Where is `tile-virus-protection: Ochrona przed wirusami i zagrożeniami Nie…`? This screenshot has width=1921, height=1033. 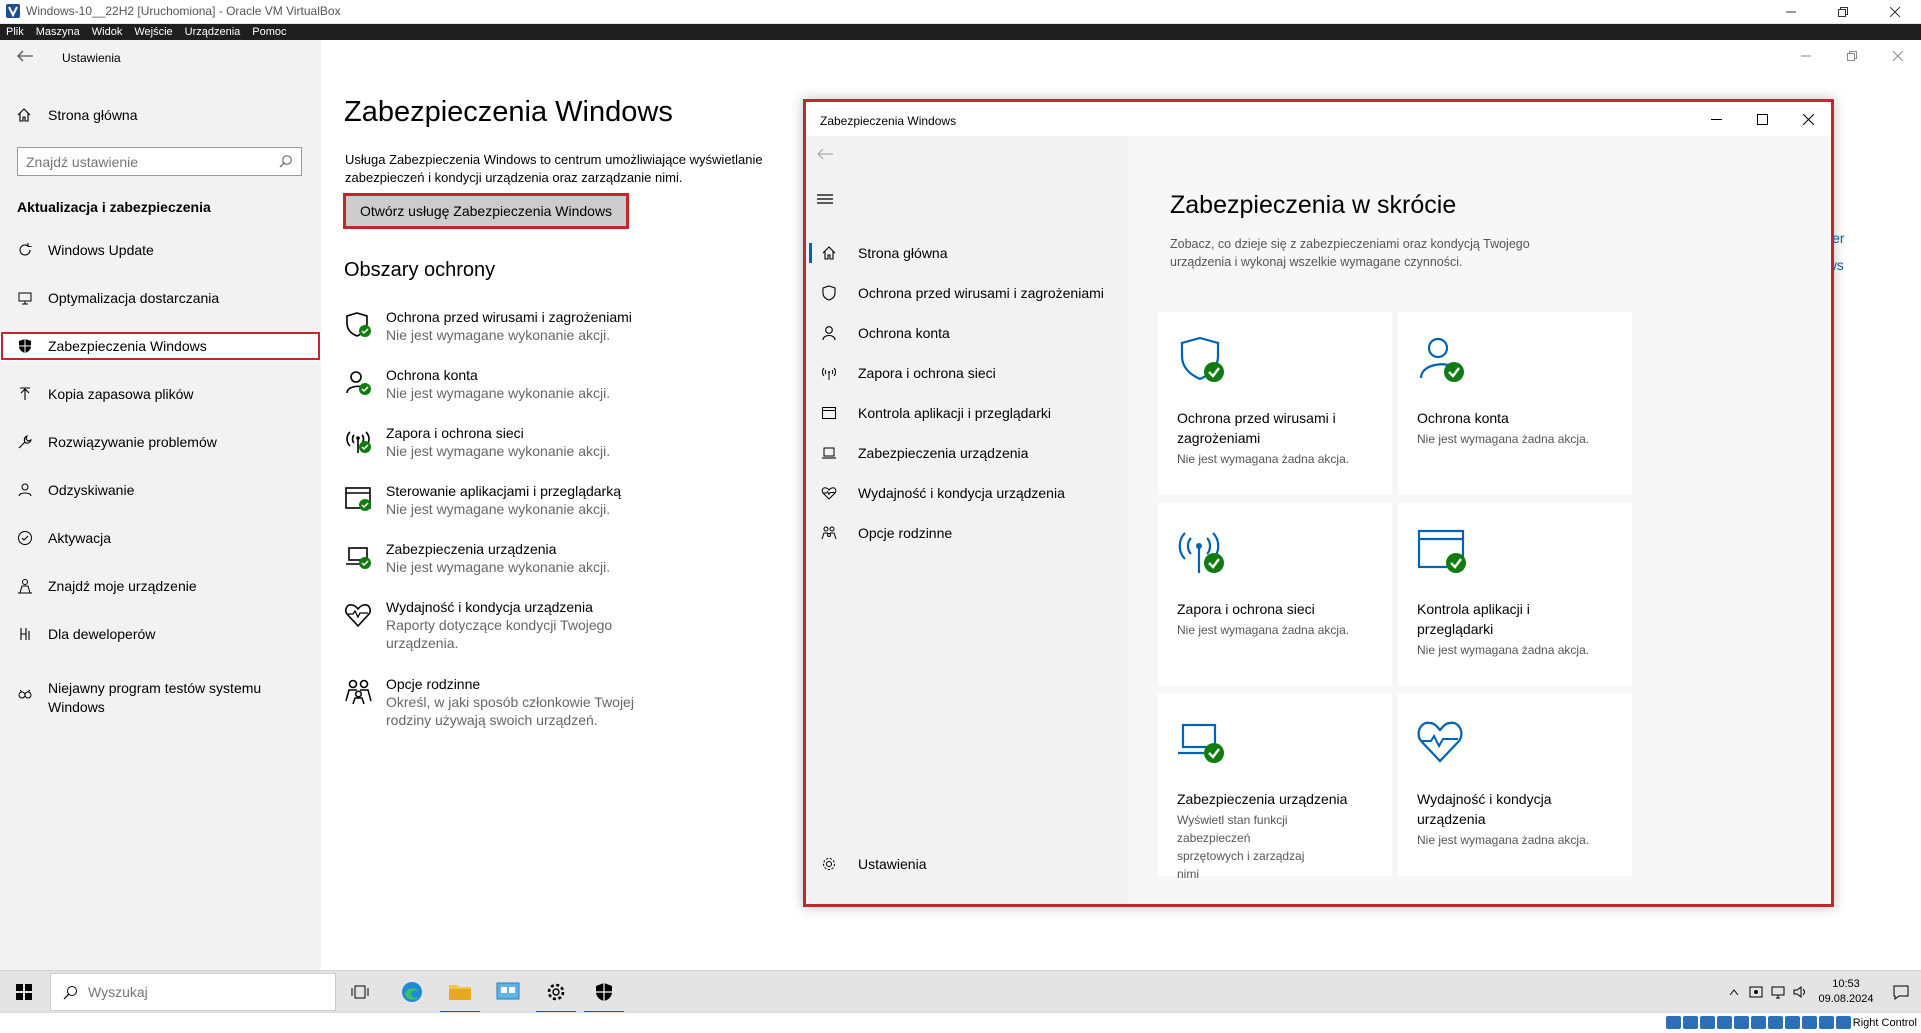
tile-virus-protection: Ochrona przed wirusami i zagrożeniami Nie… is located at coordinates (1275, 403).